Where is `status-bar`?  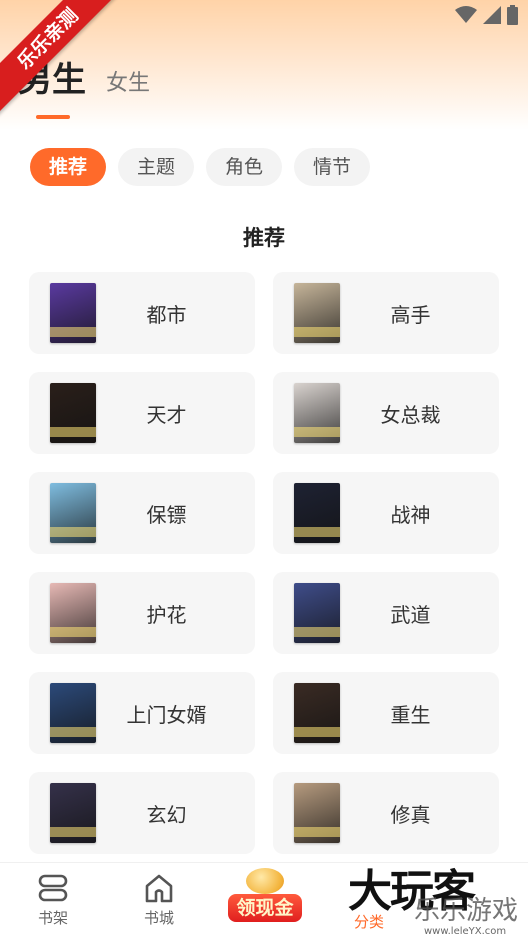
status-bar is located at coordinates (486, 15).